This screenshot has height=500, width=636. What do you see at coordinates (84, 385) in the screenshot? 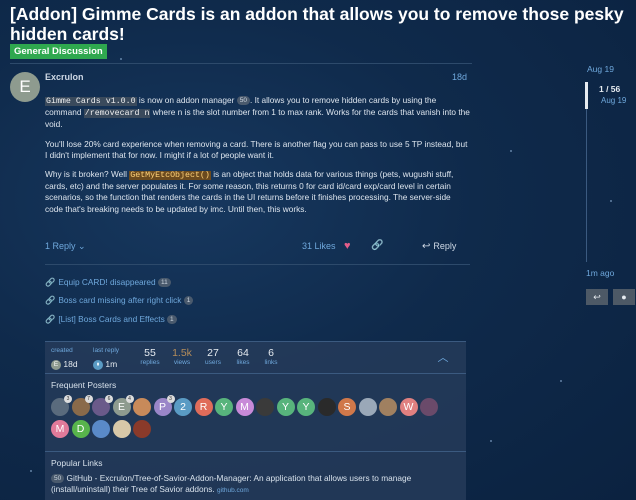
I see `frequent-posters-title: Frequent Posters` at bounding box center [84, 385].